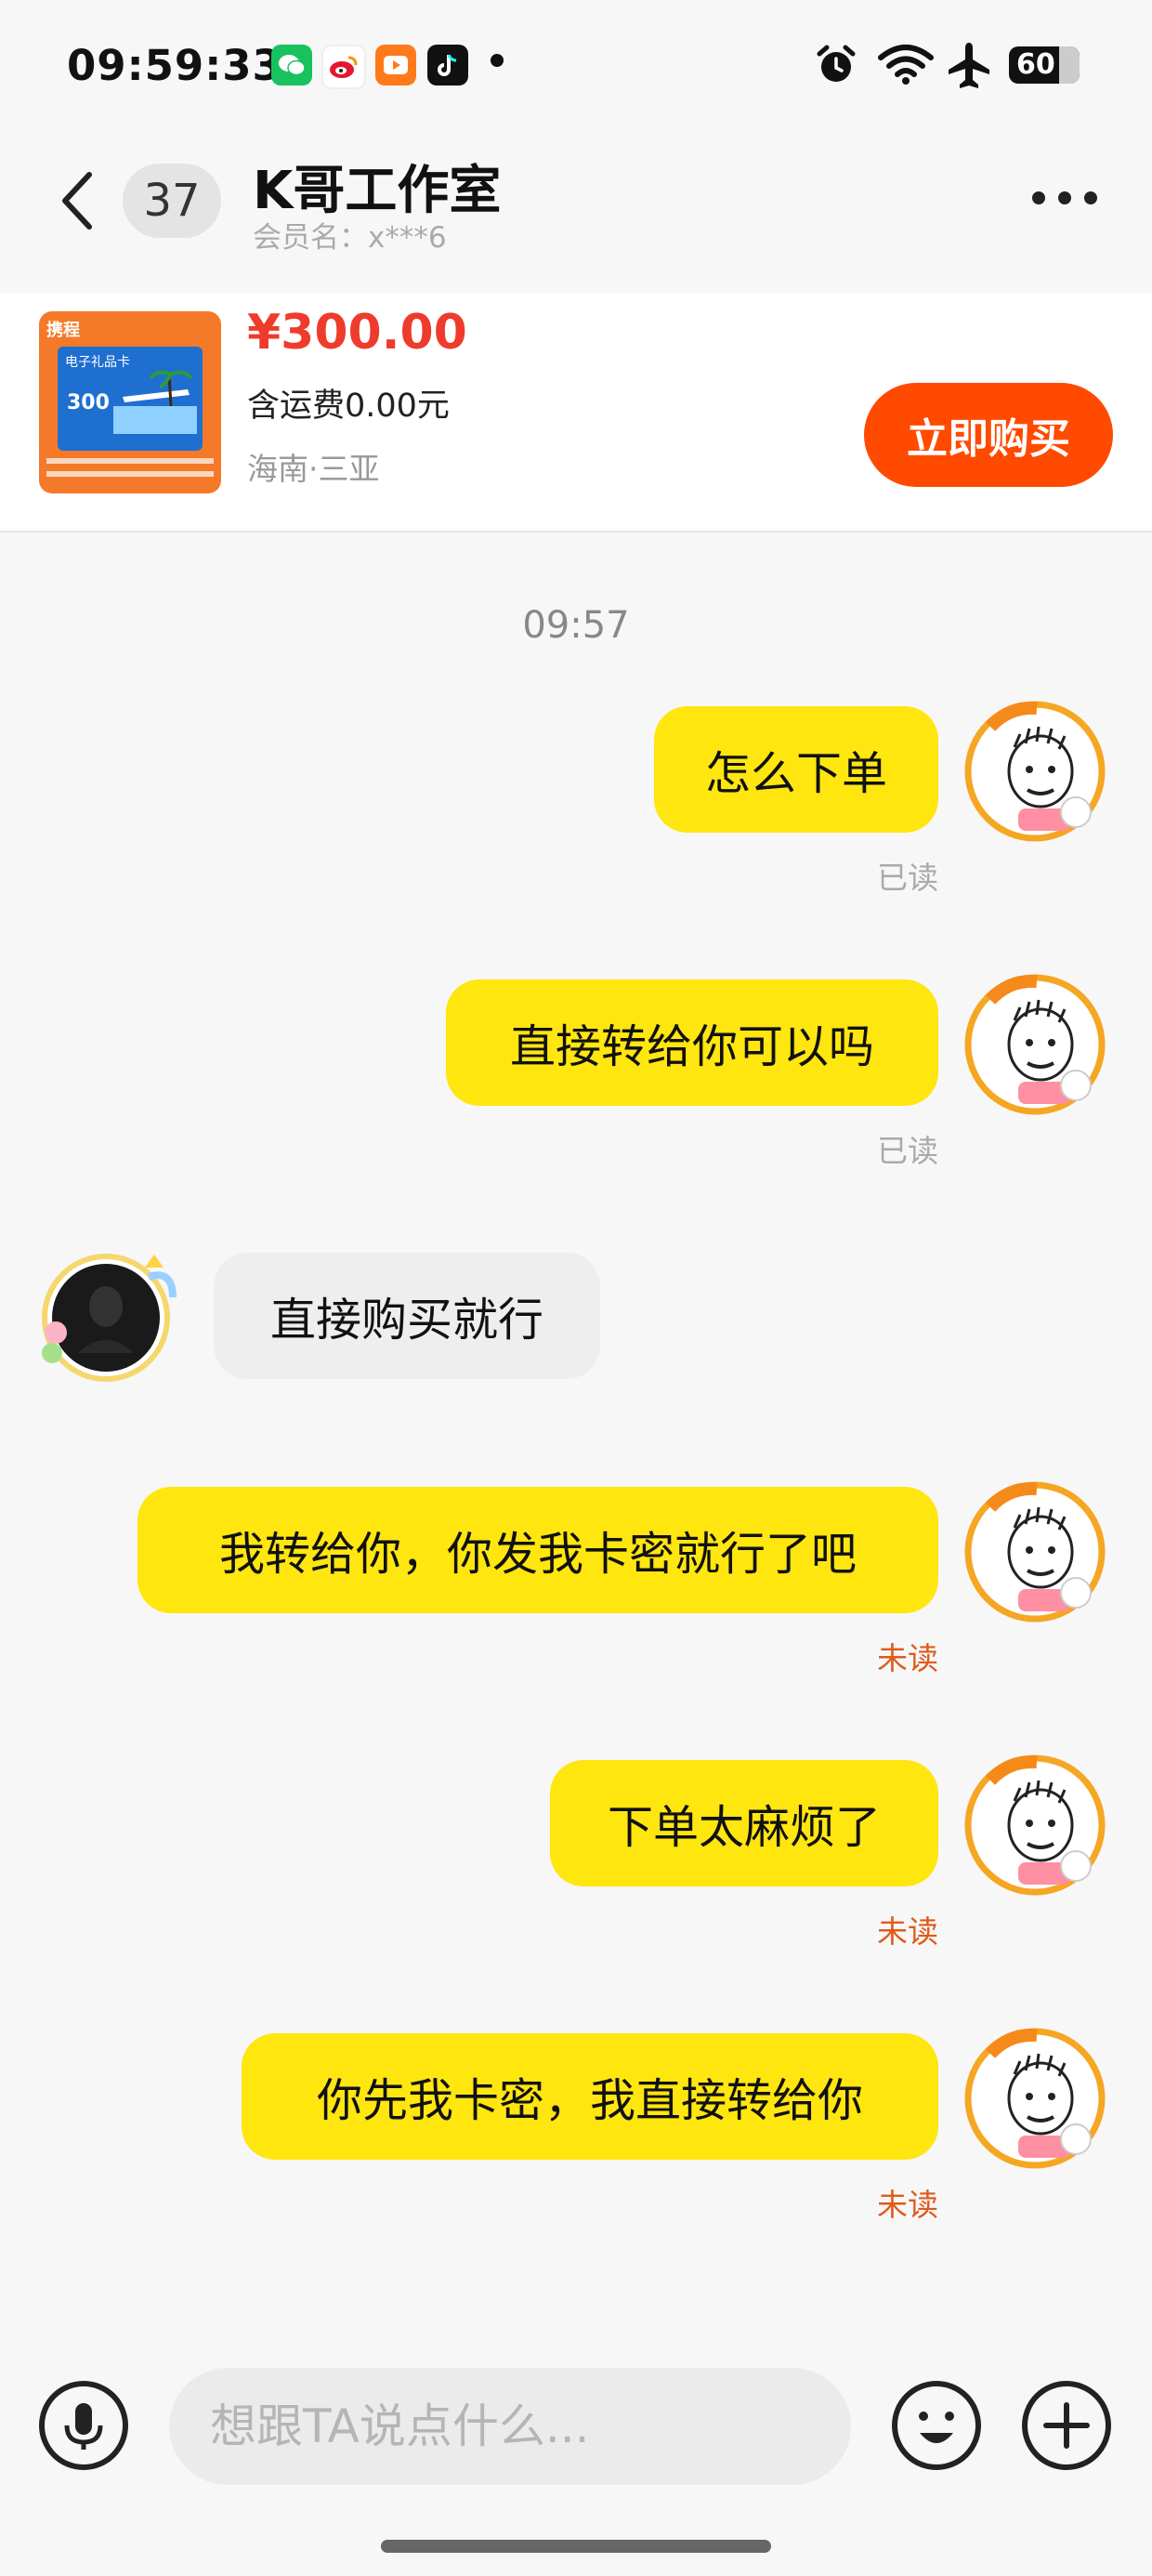 This screenshot has width=1152, height=2576. What do you see at coordinates (1035, 64) in the screenshot?
I see `battery-level: 60` at bounding box center [1035, 64].